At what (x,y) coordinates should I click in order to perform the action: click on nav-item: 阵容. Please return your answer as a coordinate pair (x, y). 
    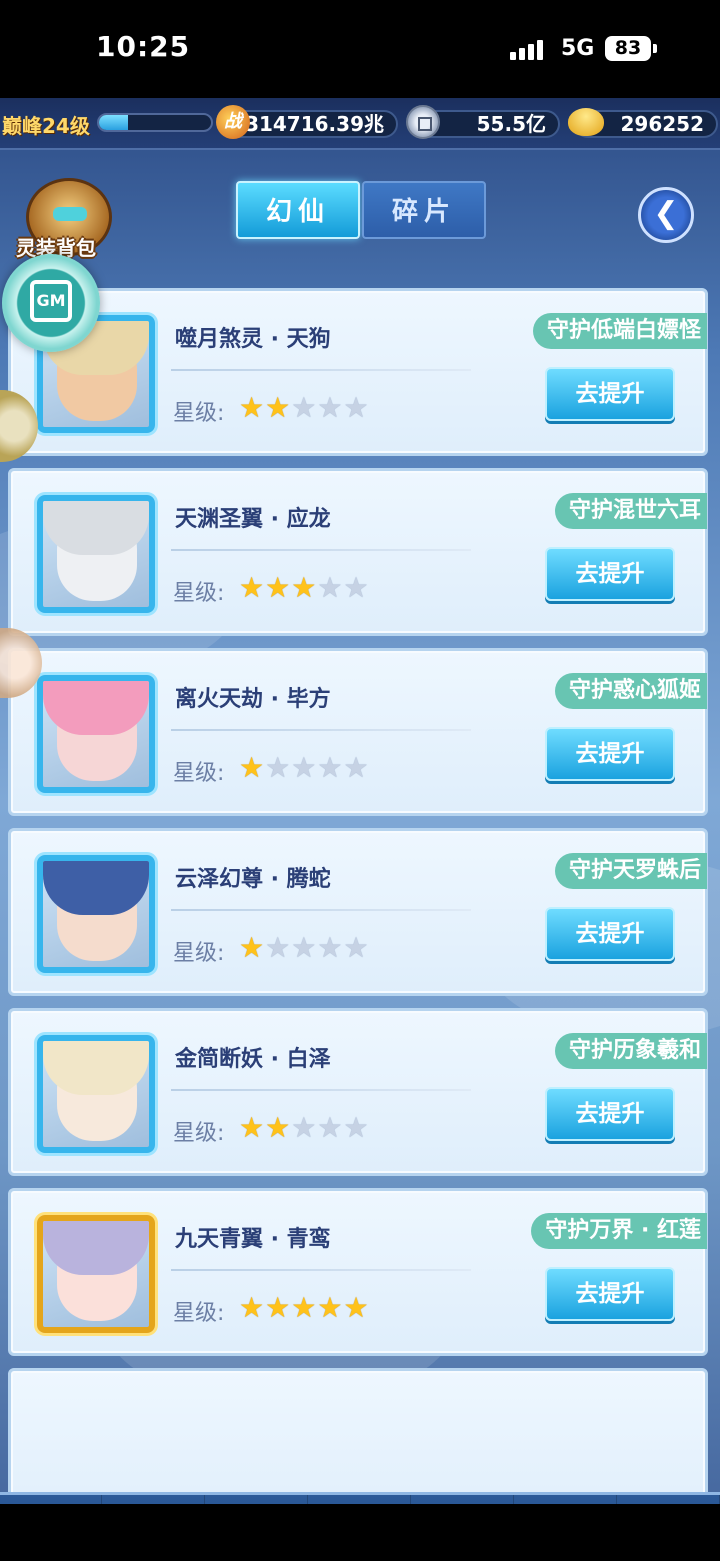
    Looking at the image, I should click on (154, 1499).